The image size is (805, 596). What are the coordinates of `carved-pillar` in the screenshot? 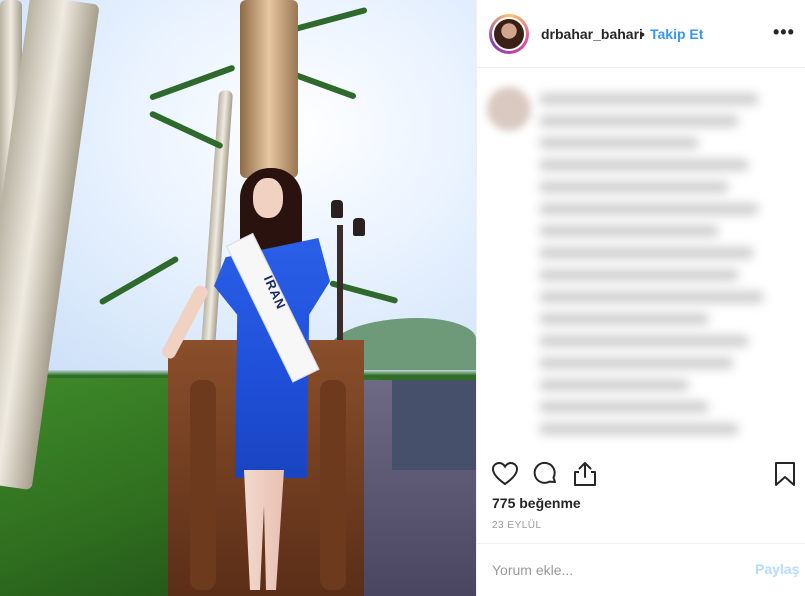 It's located at (269, 89).